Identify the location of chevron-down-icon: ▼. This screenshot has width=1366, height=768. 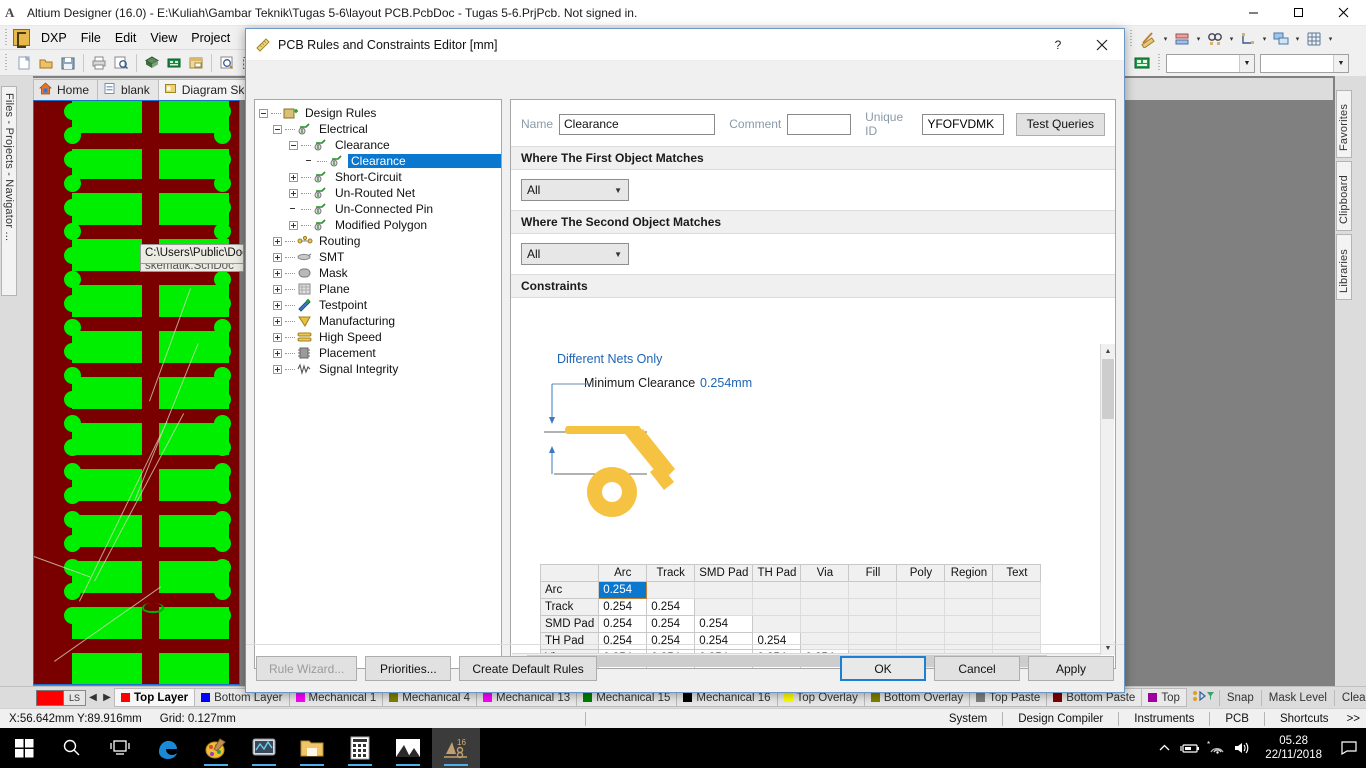
(1246, 63).